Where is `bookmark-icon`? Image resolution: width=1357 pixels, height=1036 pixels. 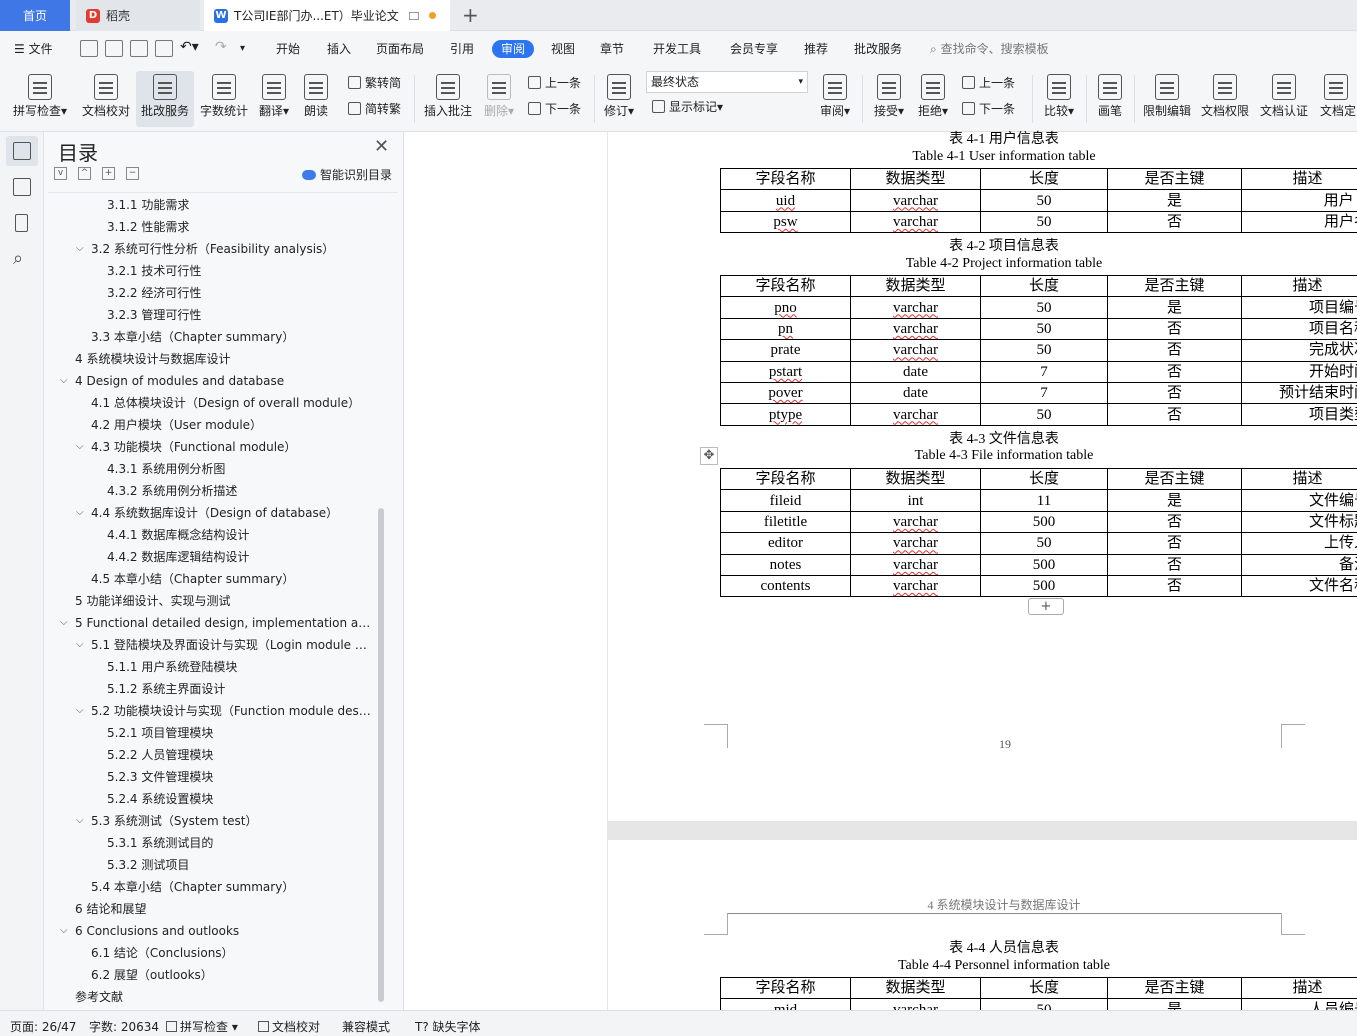
bookmark-icon is located at coordinates (21, 223).